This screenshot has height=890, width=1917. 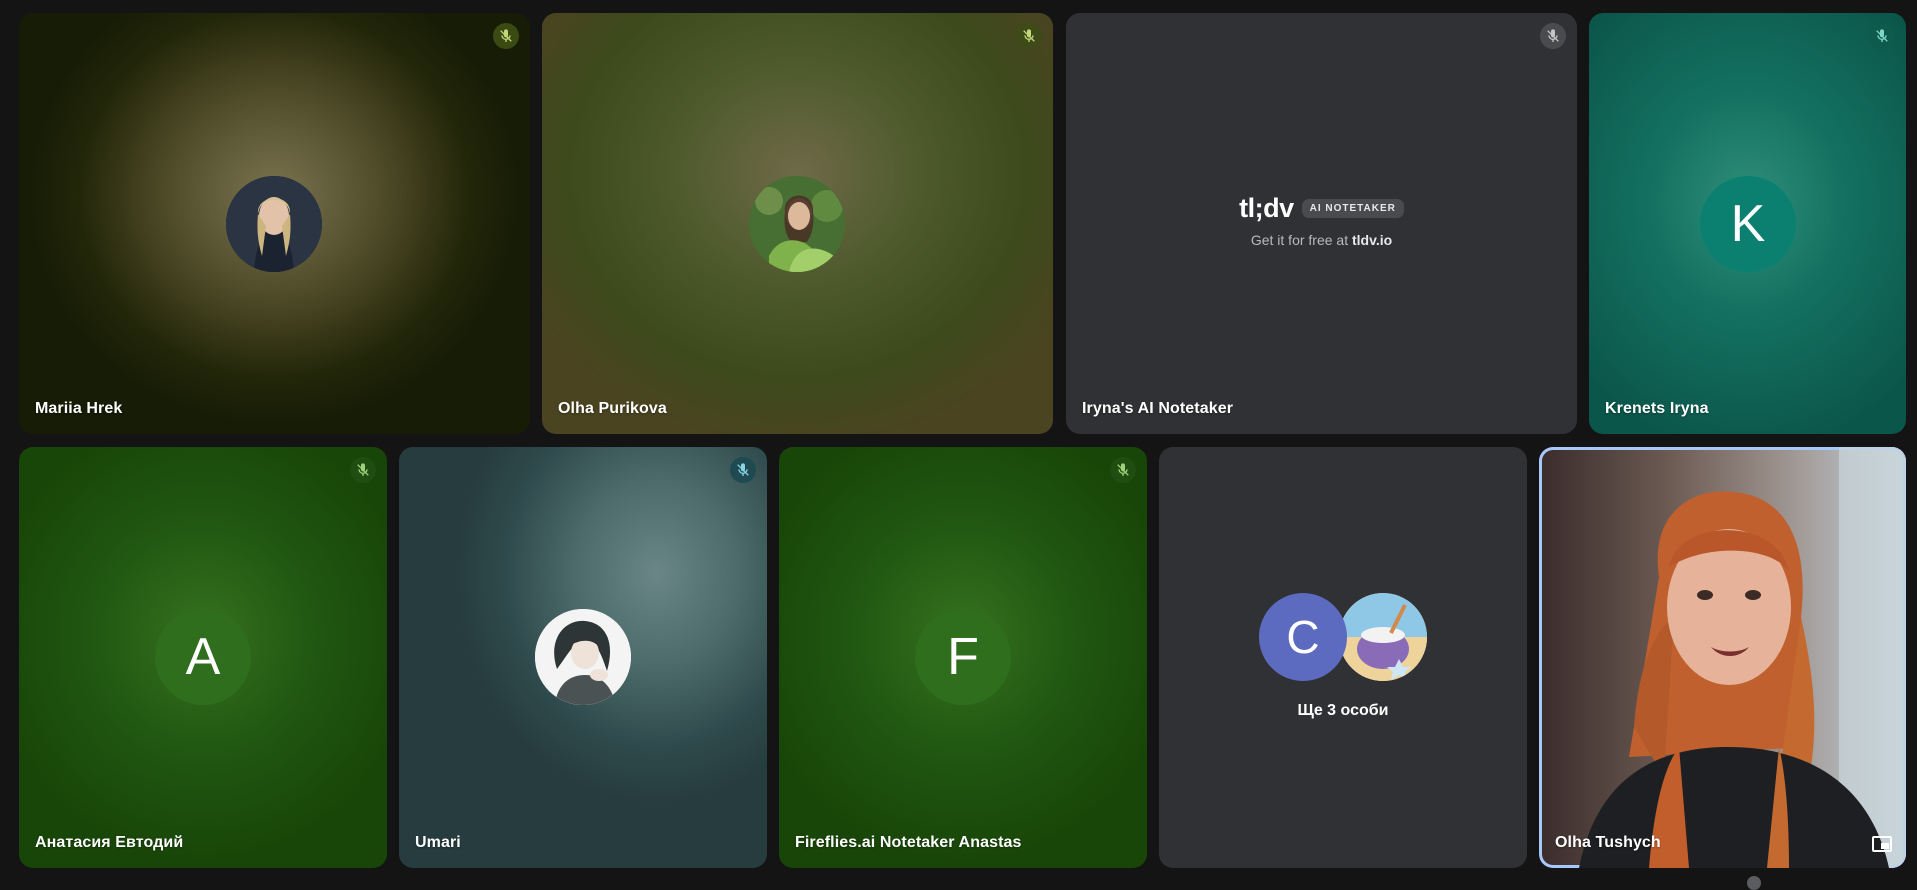 What do you see at coordinates (79, 408) in the screenshot?
I see `participant-name: Mariia Hrek` at bounding box center [79, 408].